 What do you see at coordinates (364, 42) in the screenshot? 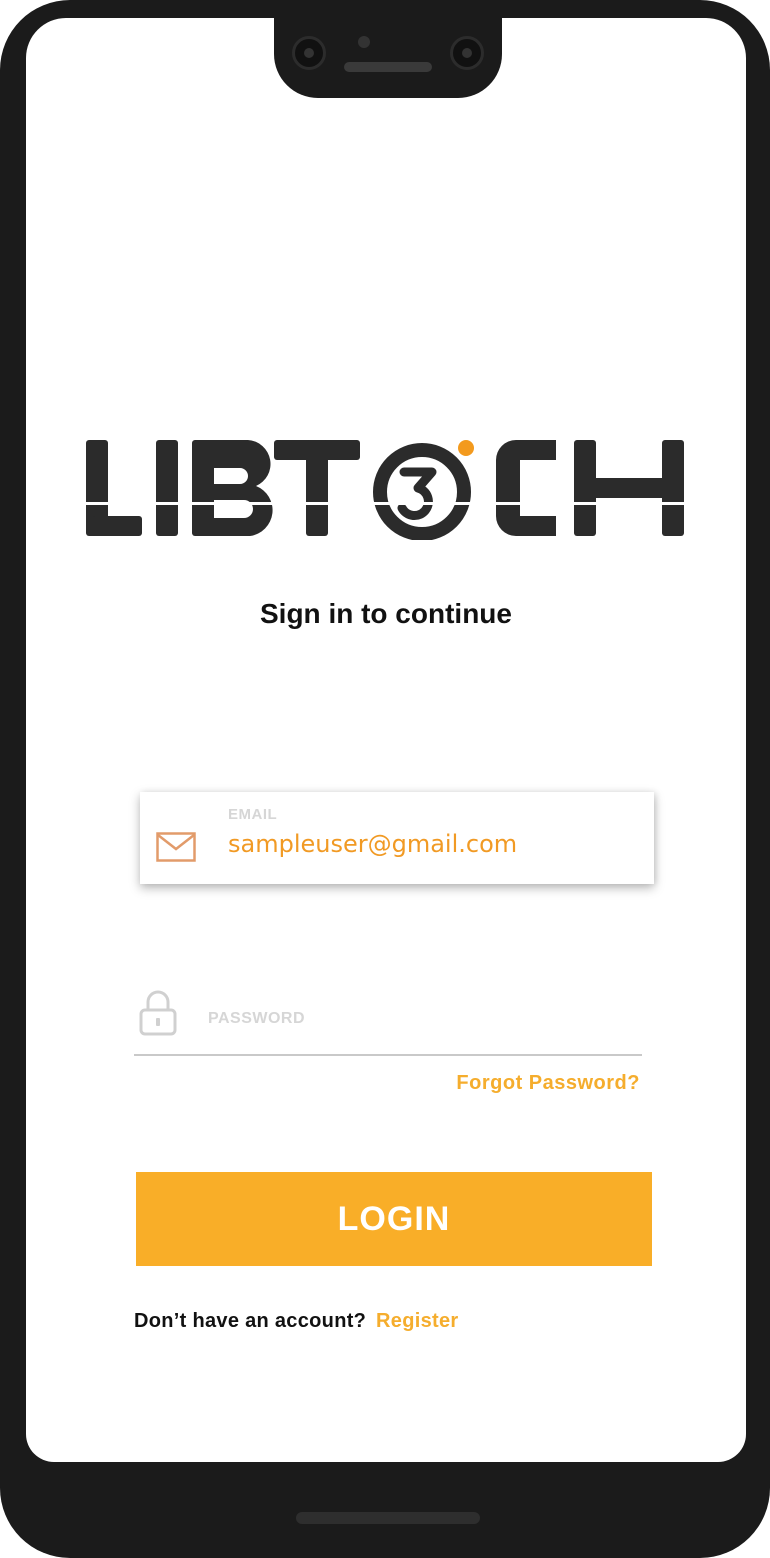
I see `sensor-icon` at bounding box center [364, 42].